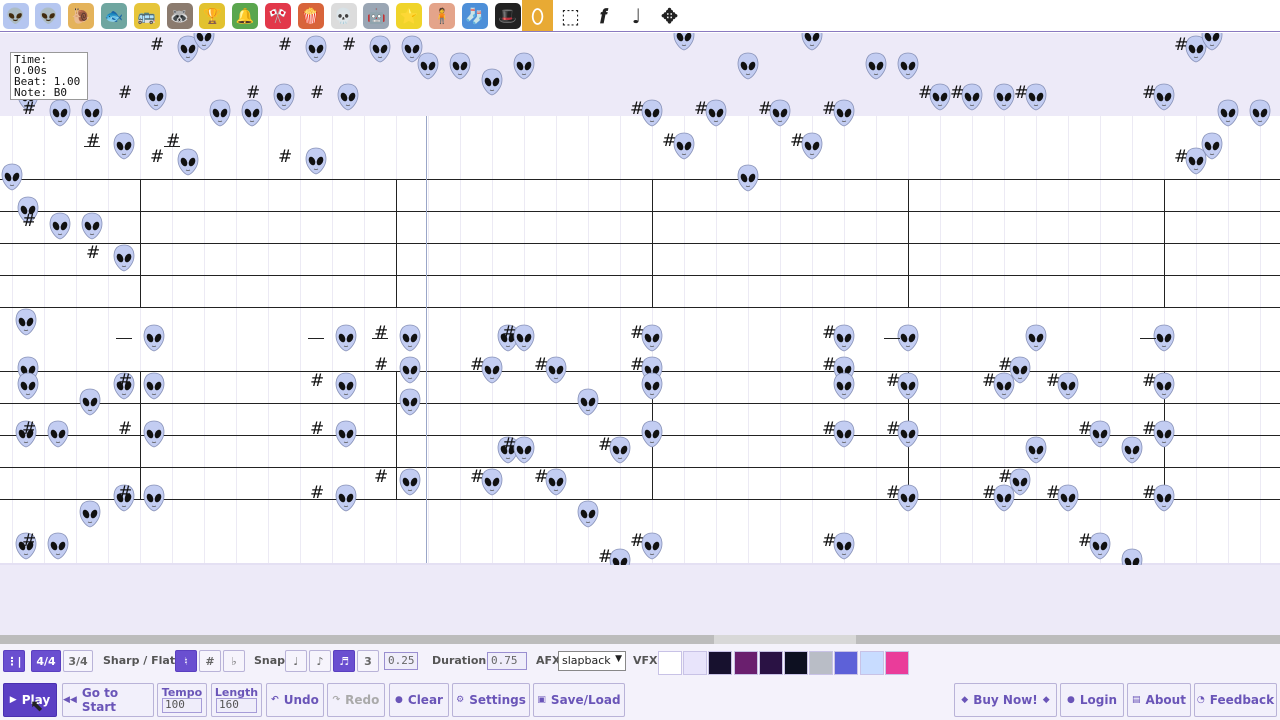 Image resolution: width=1280 pixels, height=720 pixels. I want to click on tempo-field: 100, so click(182, 705).